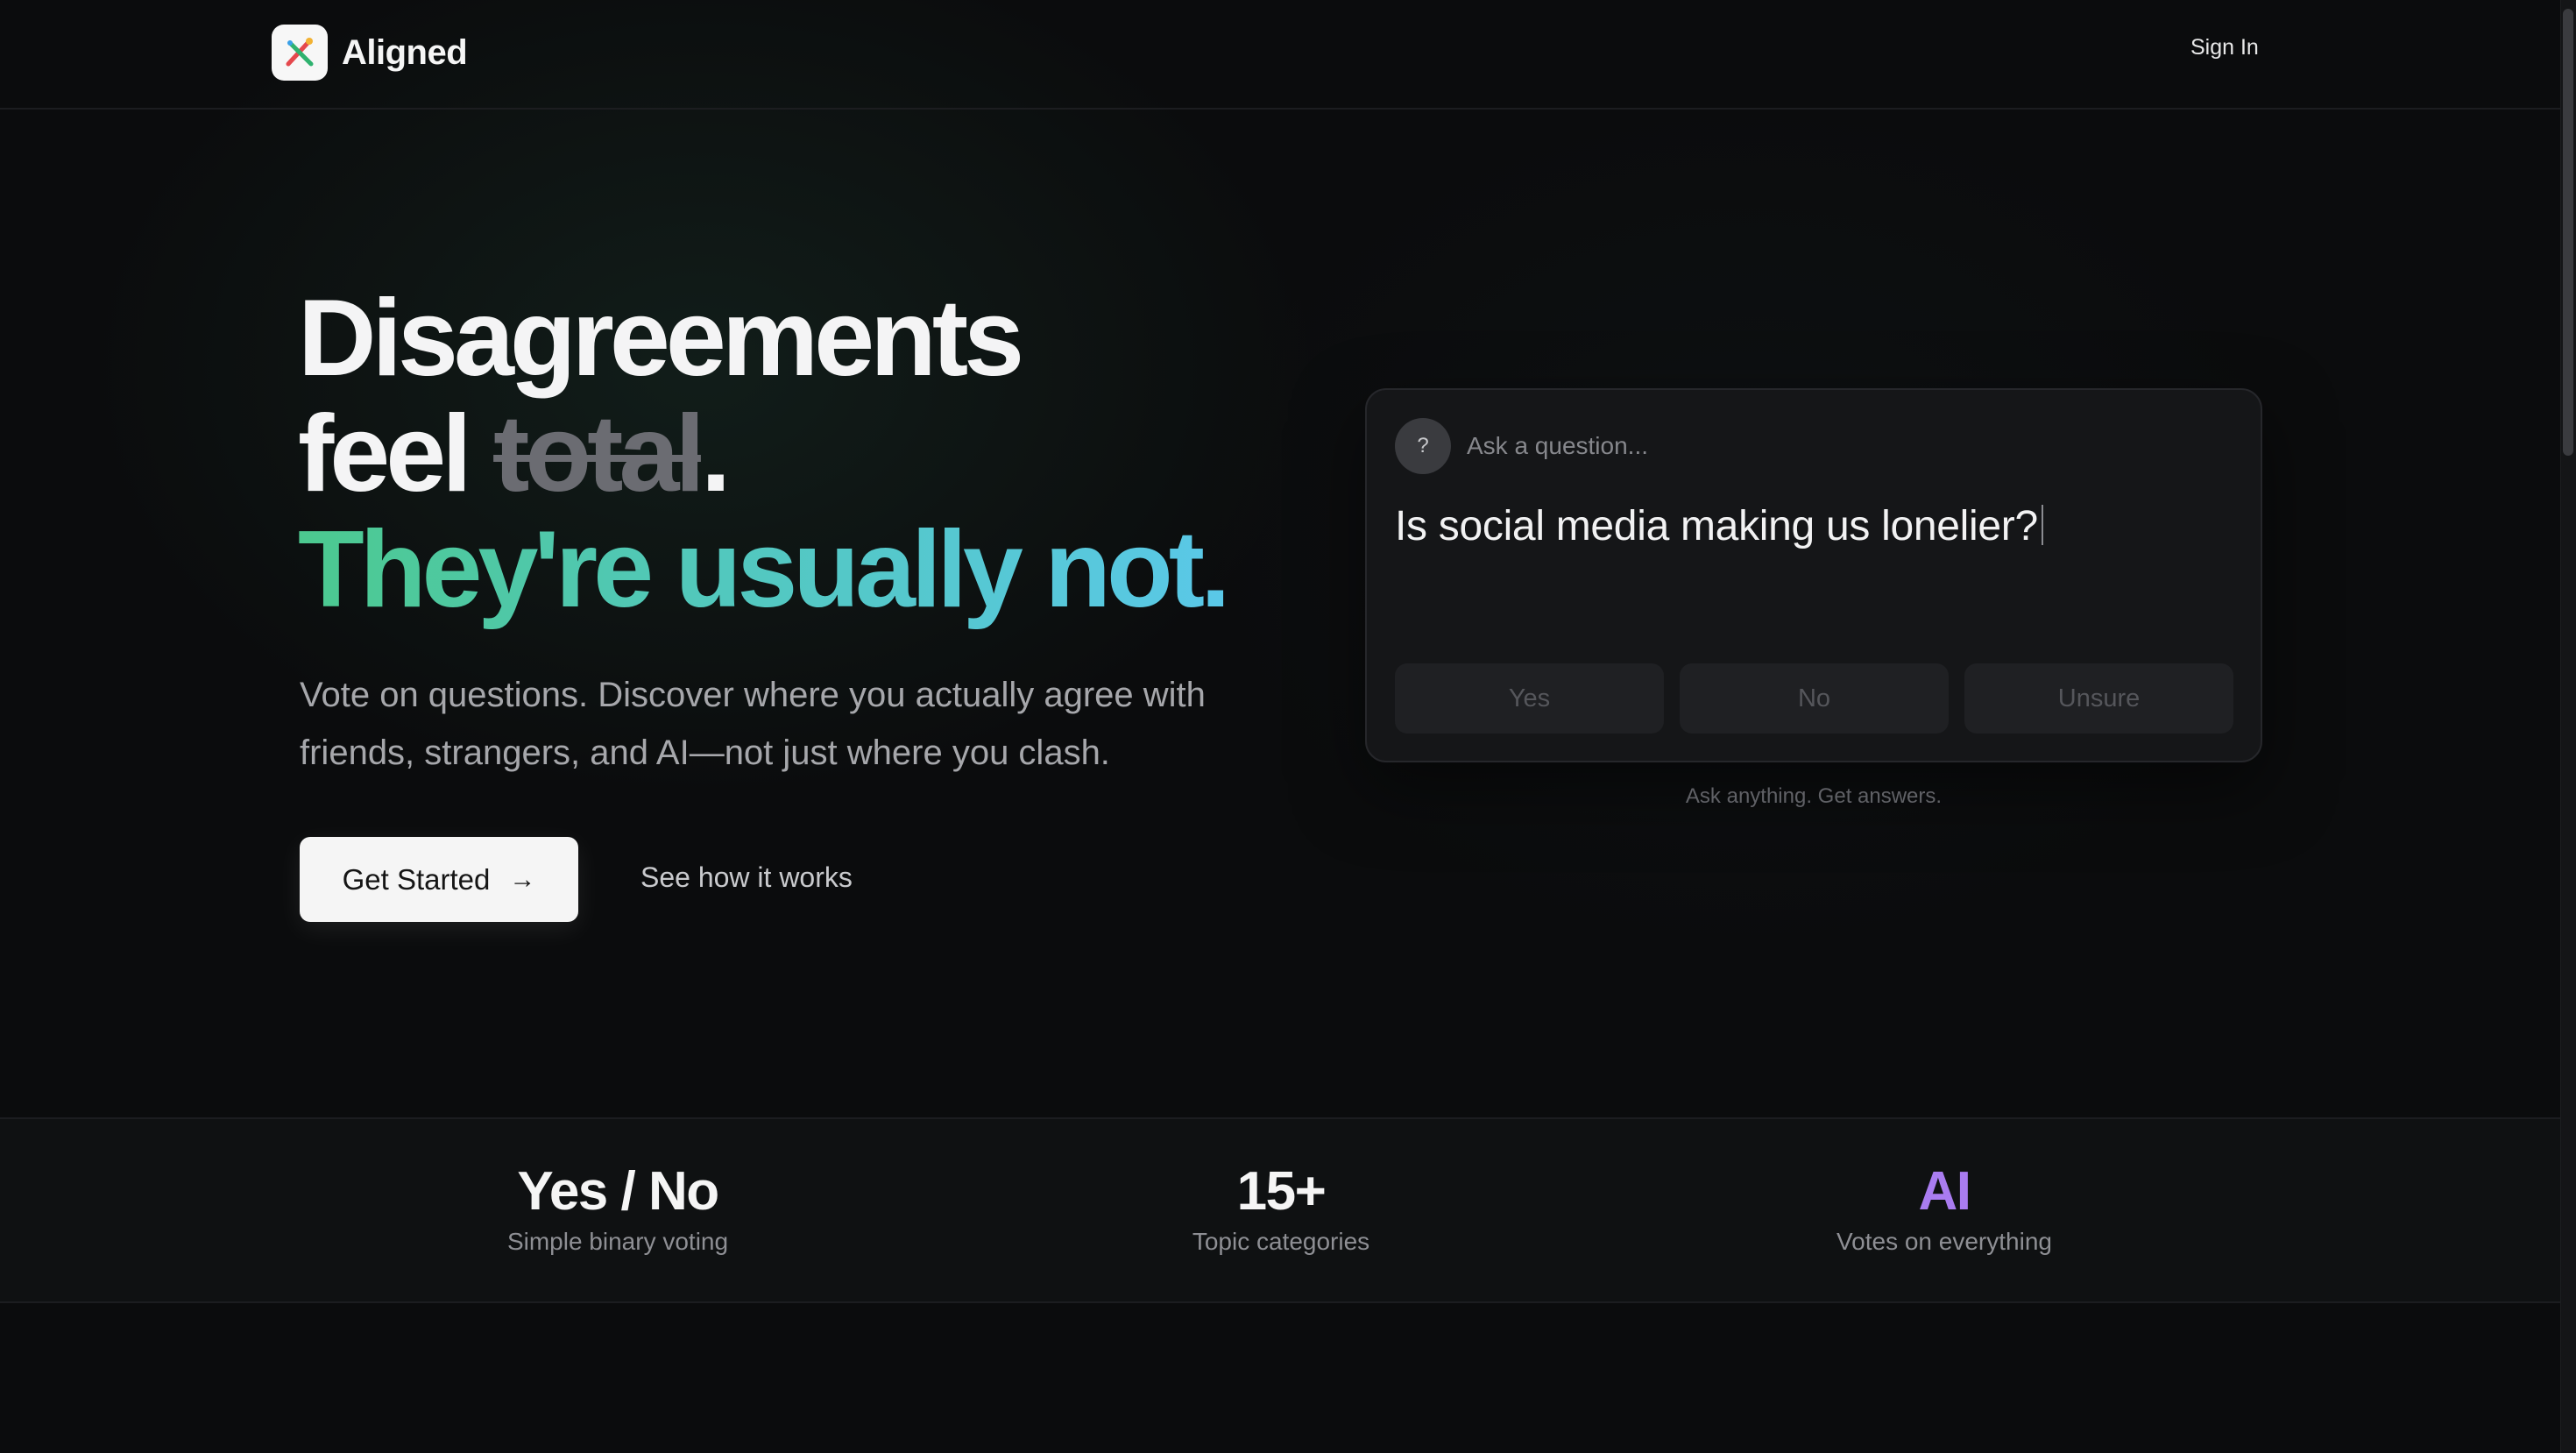 The image size is (2576, 1453). I want to click on headline-period: ., so click(716, 453).